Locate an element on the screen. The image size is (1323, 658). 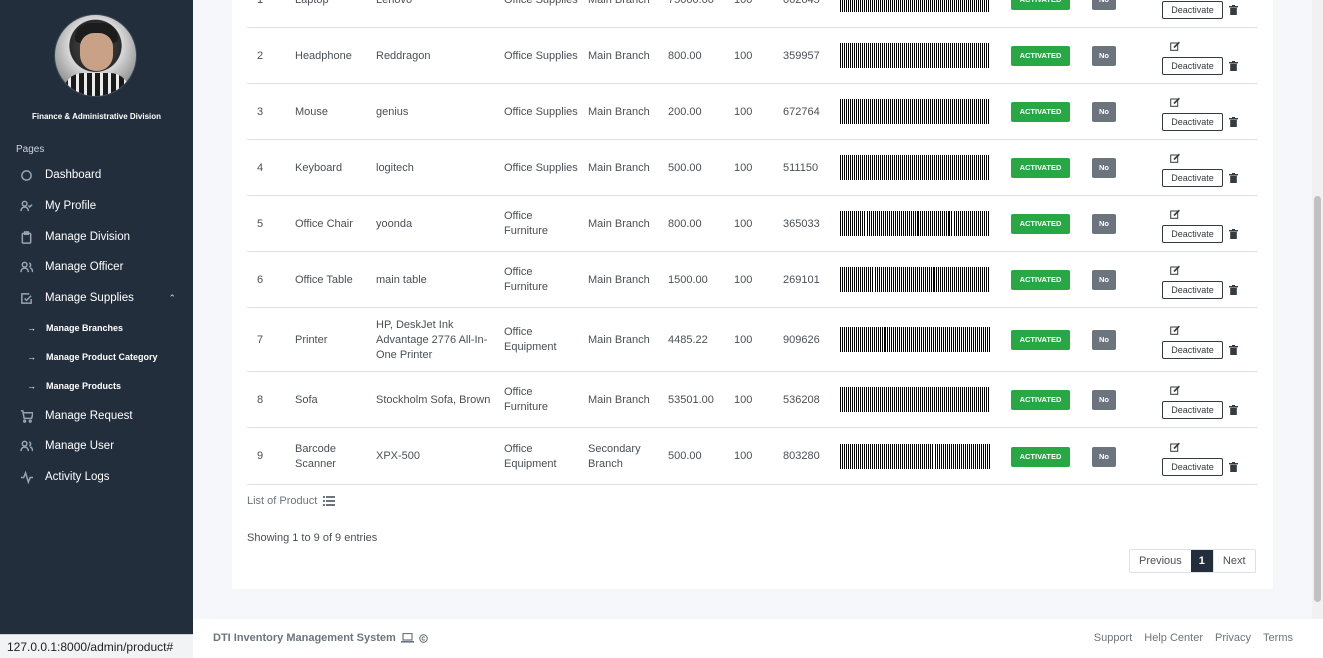
sidebar-item-label: Manage User is located at coordinates (80, 446).